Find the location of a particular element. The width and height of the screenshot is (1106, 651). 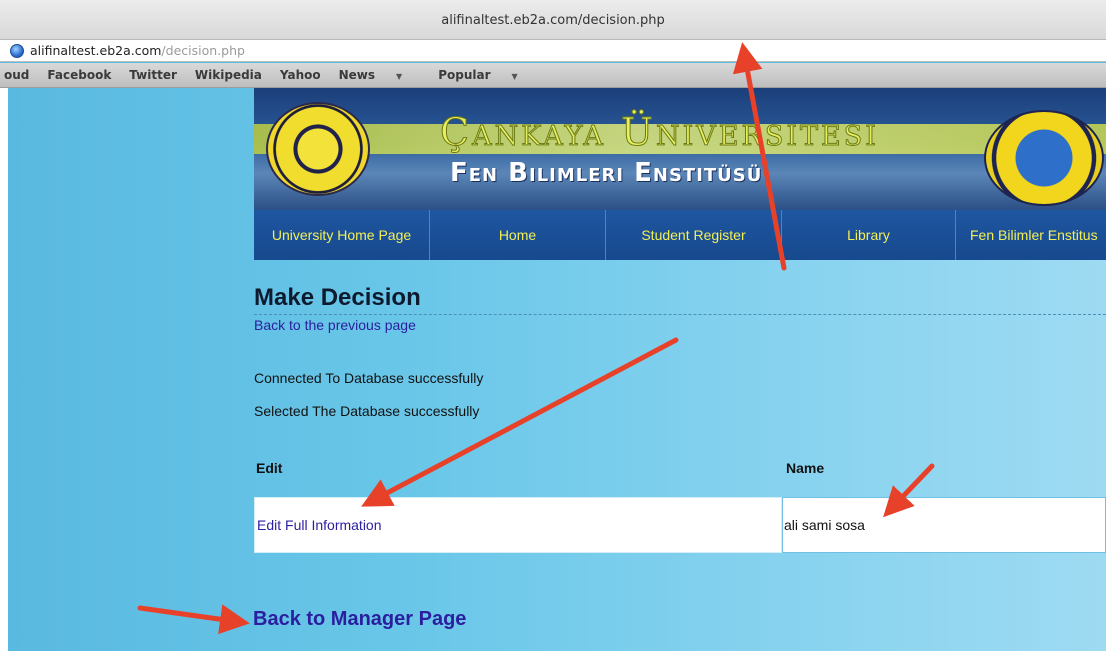

window-title: alifinaltest.eb2a.com/decision.php is located at coordinates (553, 20).